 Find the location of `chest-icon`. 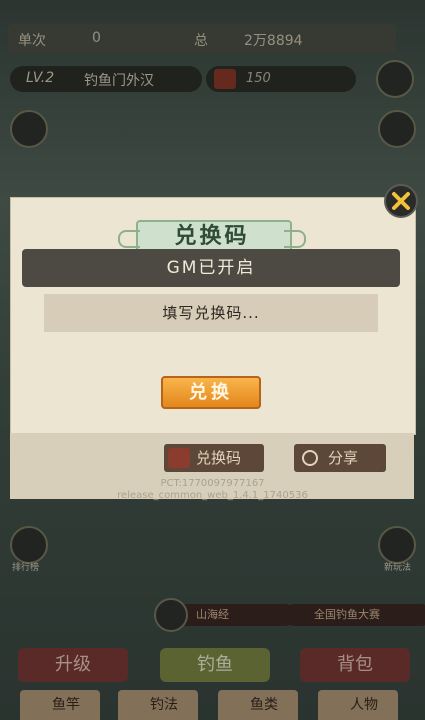

chest-icon is located at coordinates (179, 458).